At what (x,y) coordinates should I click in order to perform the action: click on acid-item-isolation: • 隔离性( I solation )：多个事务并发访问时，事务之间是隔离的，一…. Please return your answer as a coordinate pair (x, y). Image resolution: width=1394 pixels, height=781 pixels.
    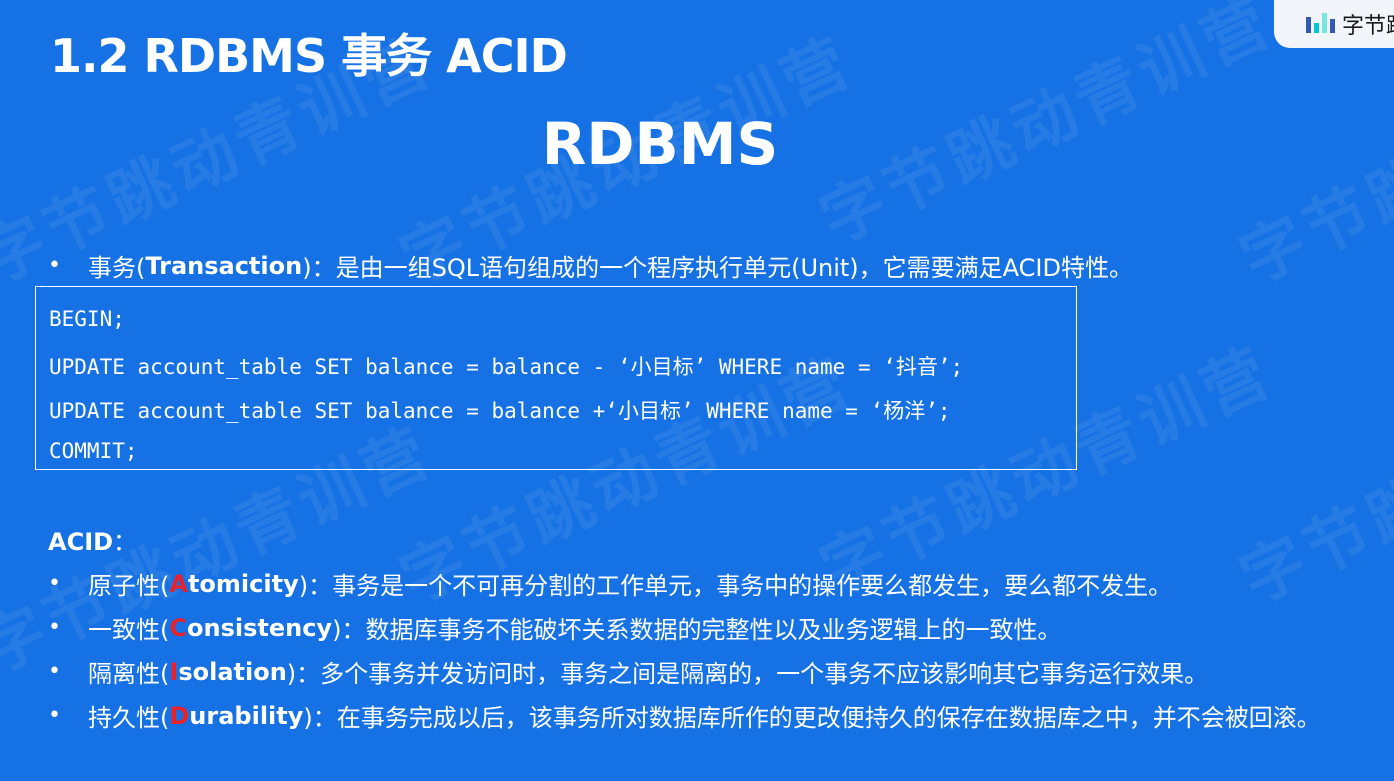
    Looking at the image, I should click on (628, 671).